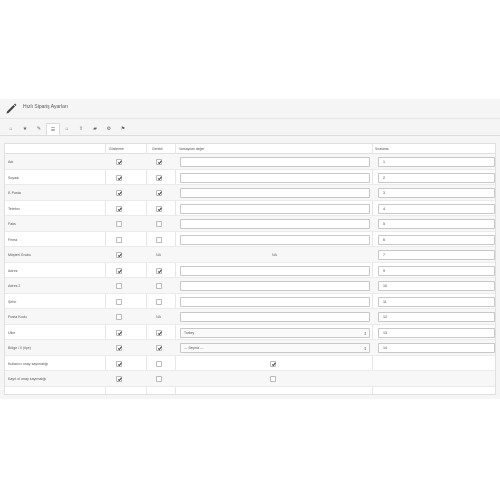 The height and width of the screenshot is (500, 500). I want to click on toolbar-pencil-button: ✎, so click(39, 129).